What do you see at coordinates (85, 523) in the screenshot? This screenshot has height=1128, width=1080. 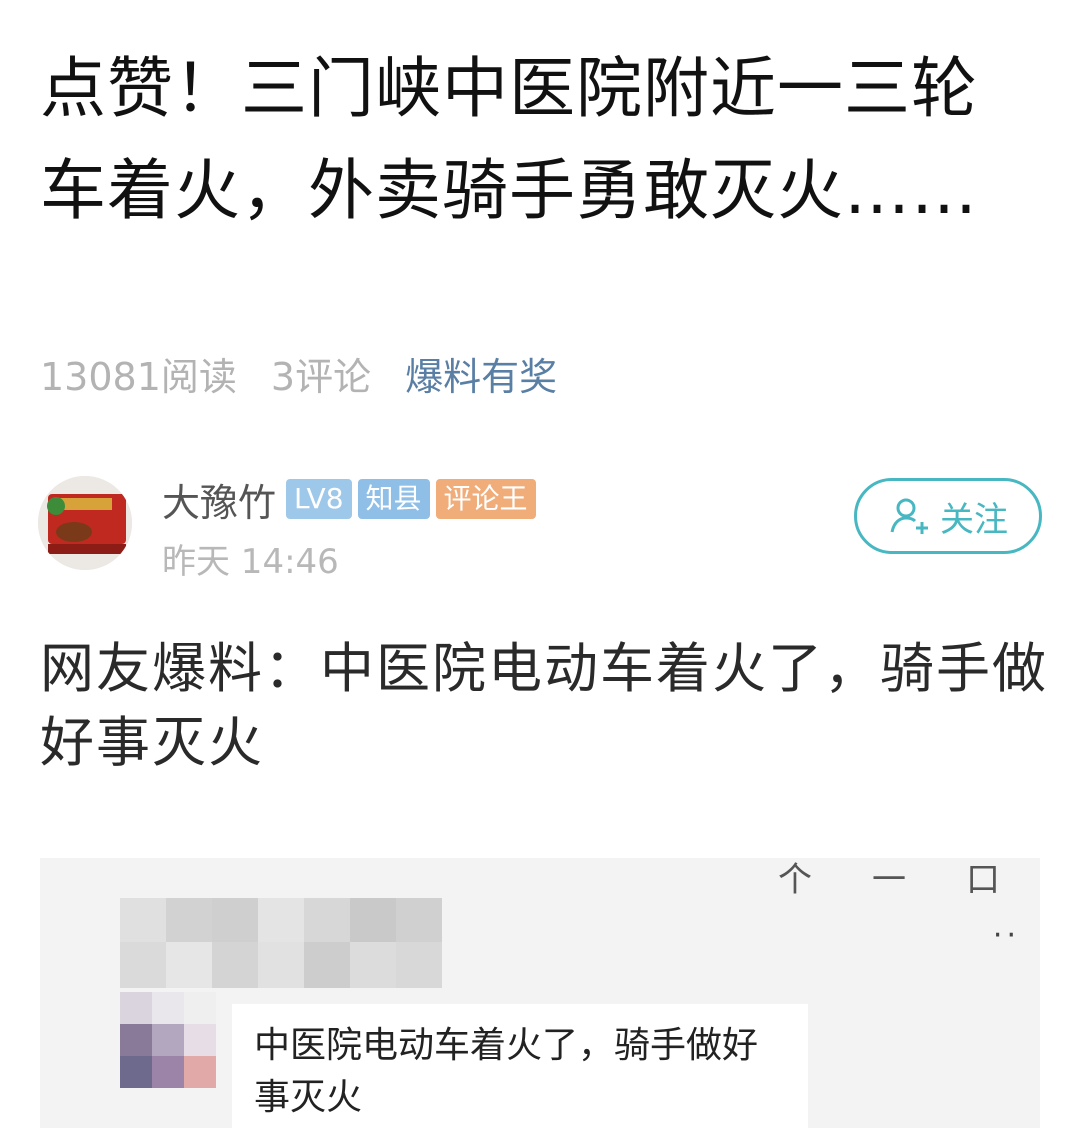 I see `avatar` at bounding box center [85, 523].